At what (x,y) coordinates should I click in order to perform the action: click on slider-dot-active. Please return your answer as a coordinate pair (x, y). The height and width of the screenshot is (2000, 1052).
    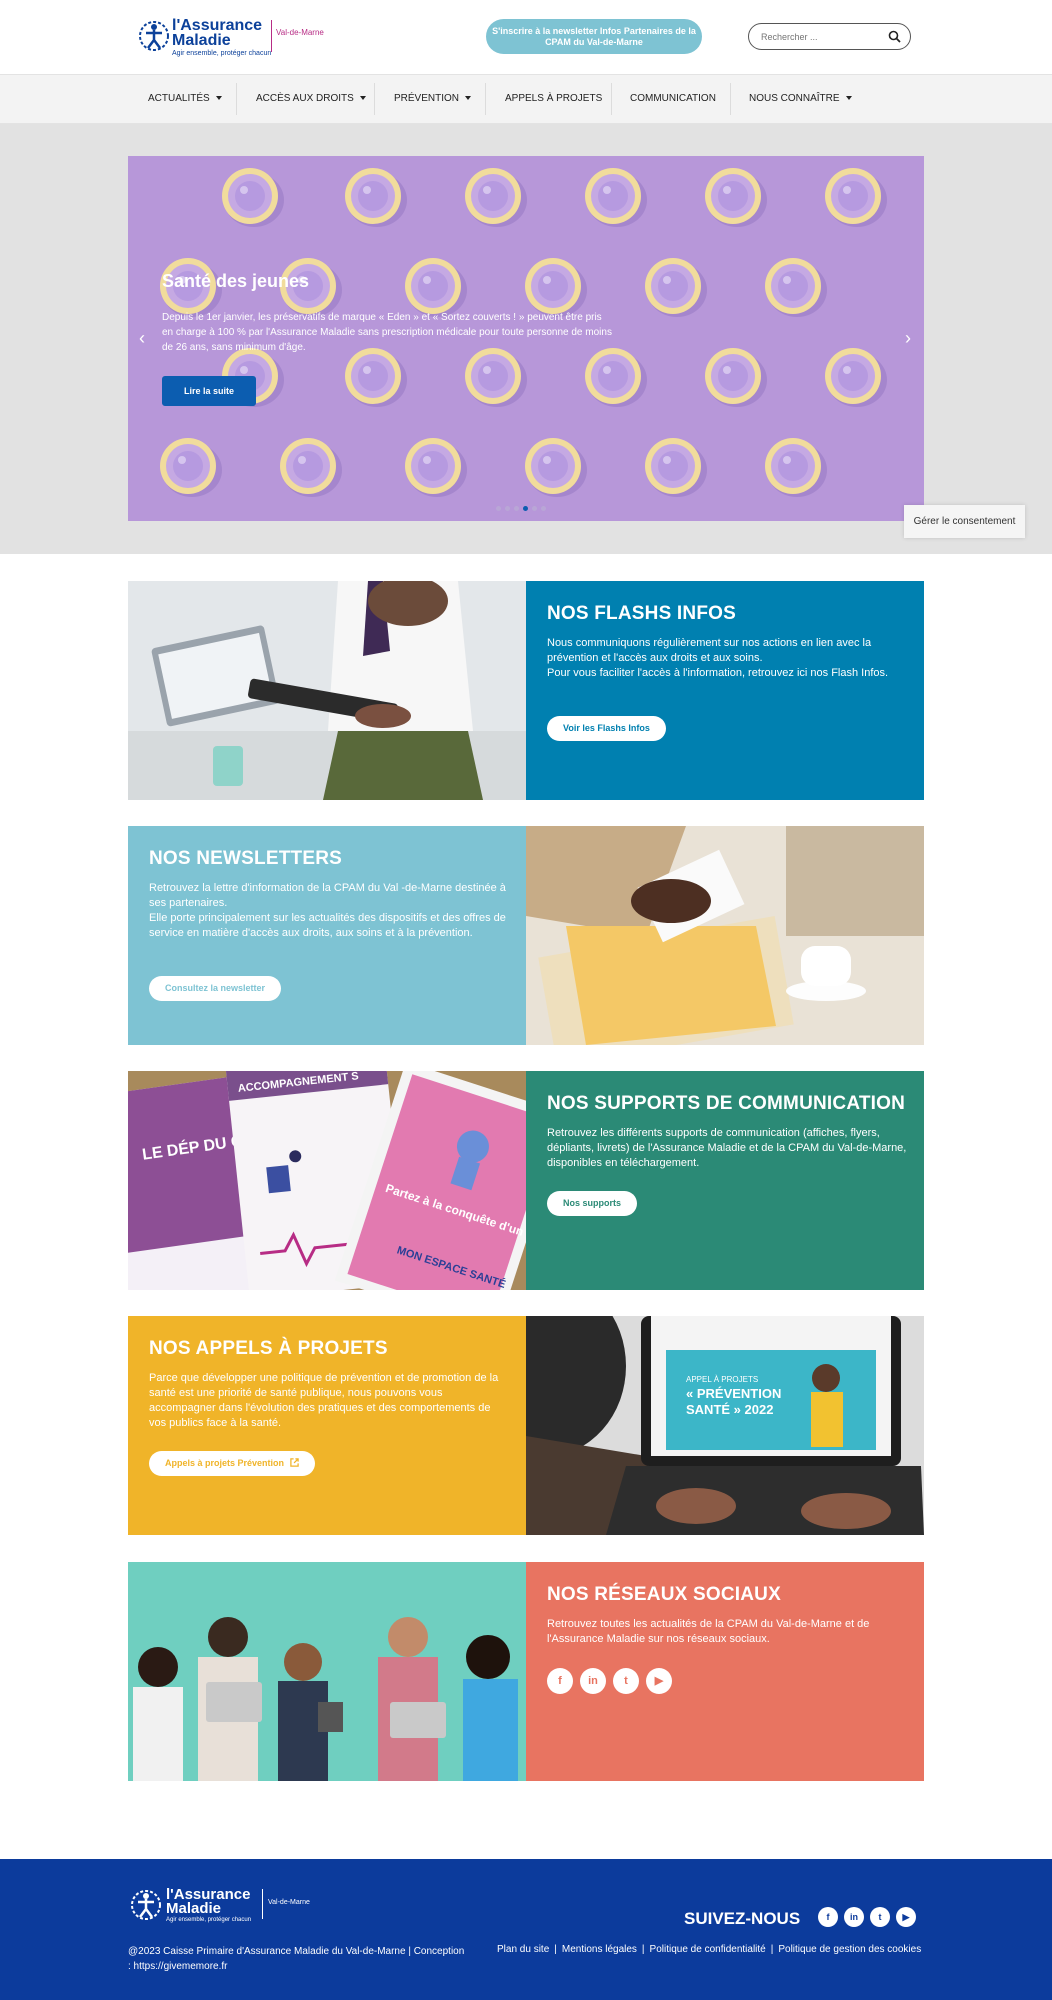
    Looking at the image, I should click on (525, 508).